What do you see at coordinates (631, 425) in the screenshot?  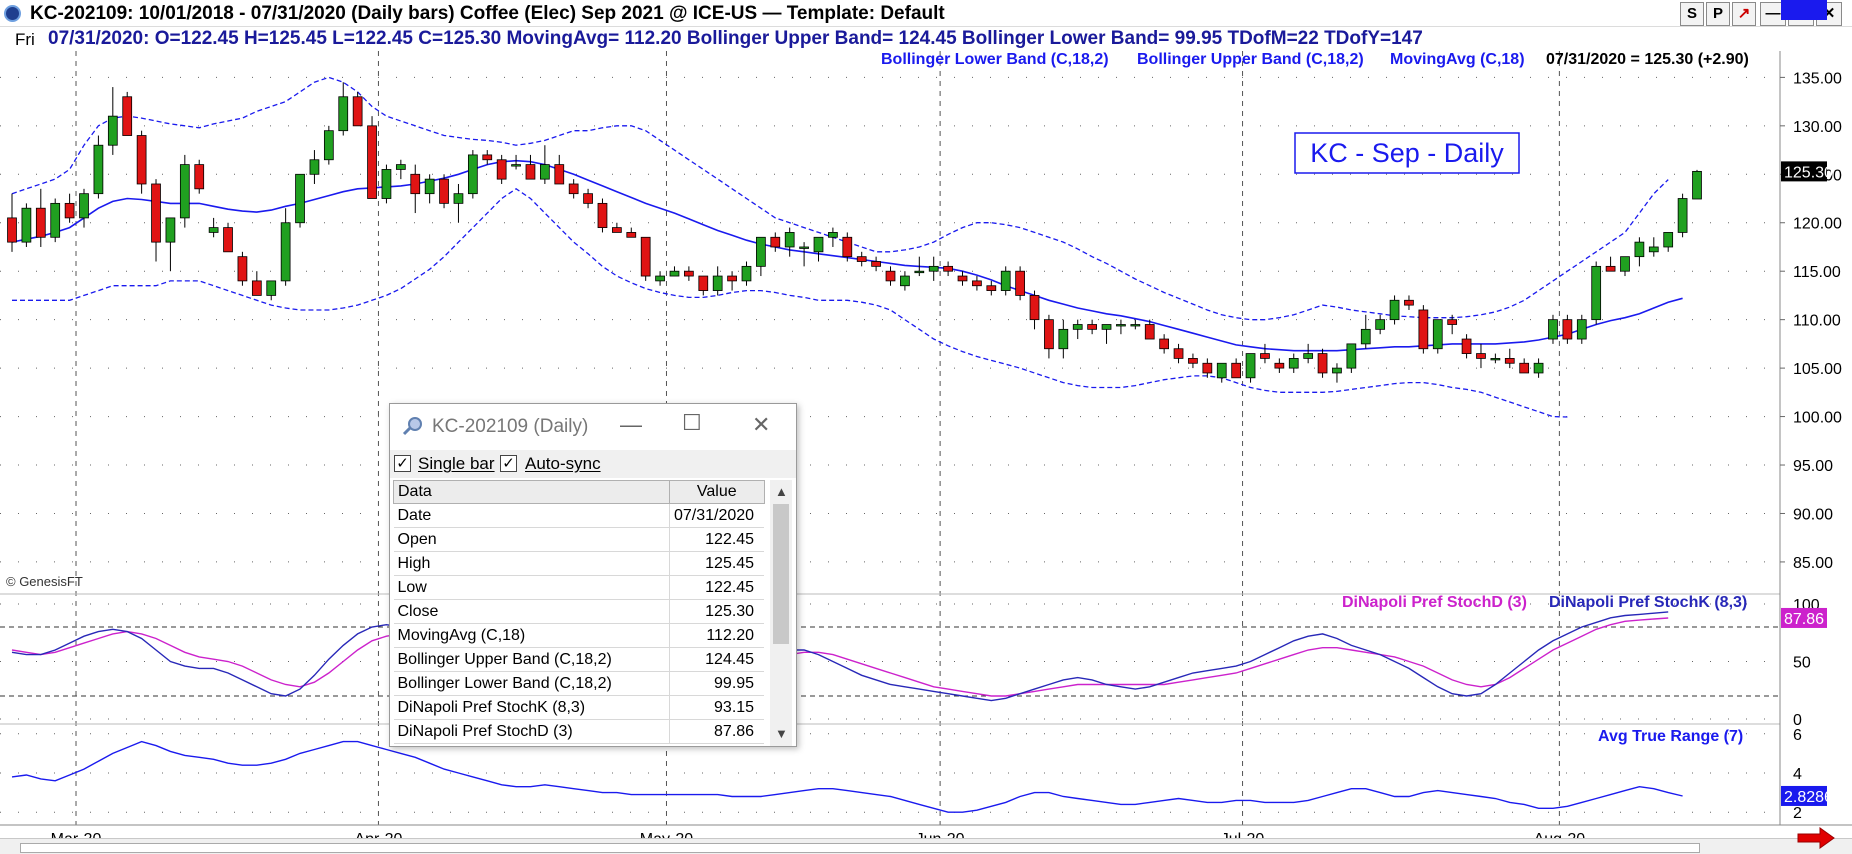 I see `minimize-icon: —` at bounding box center [631, 425].